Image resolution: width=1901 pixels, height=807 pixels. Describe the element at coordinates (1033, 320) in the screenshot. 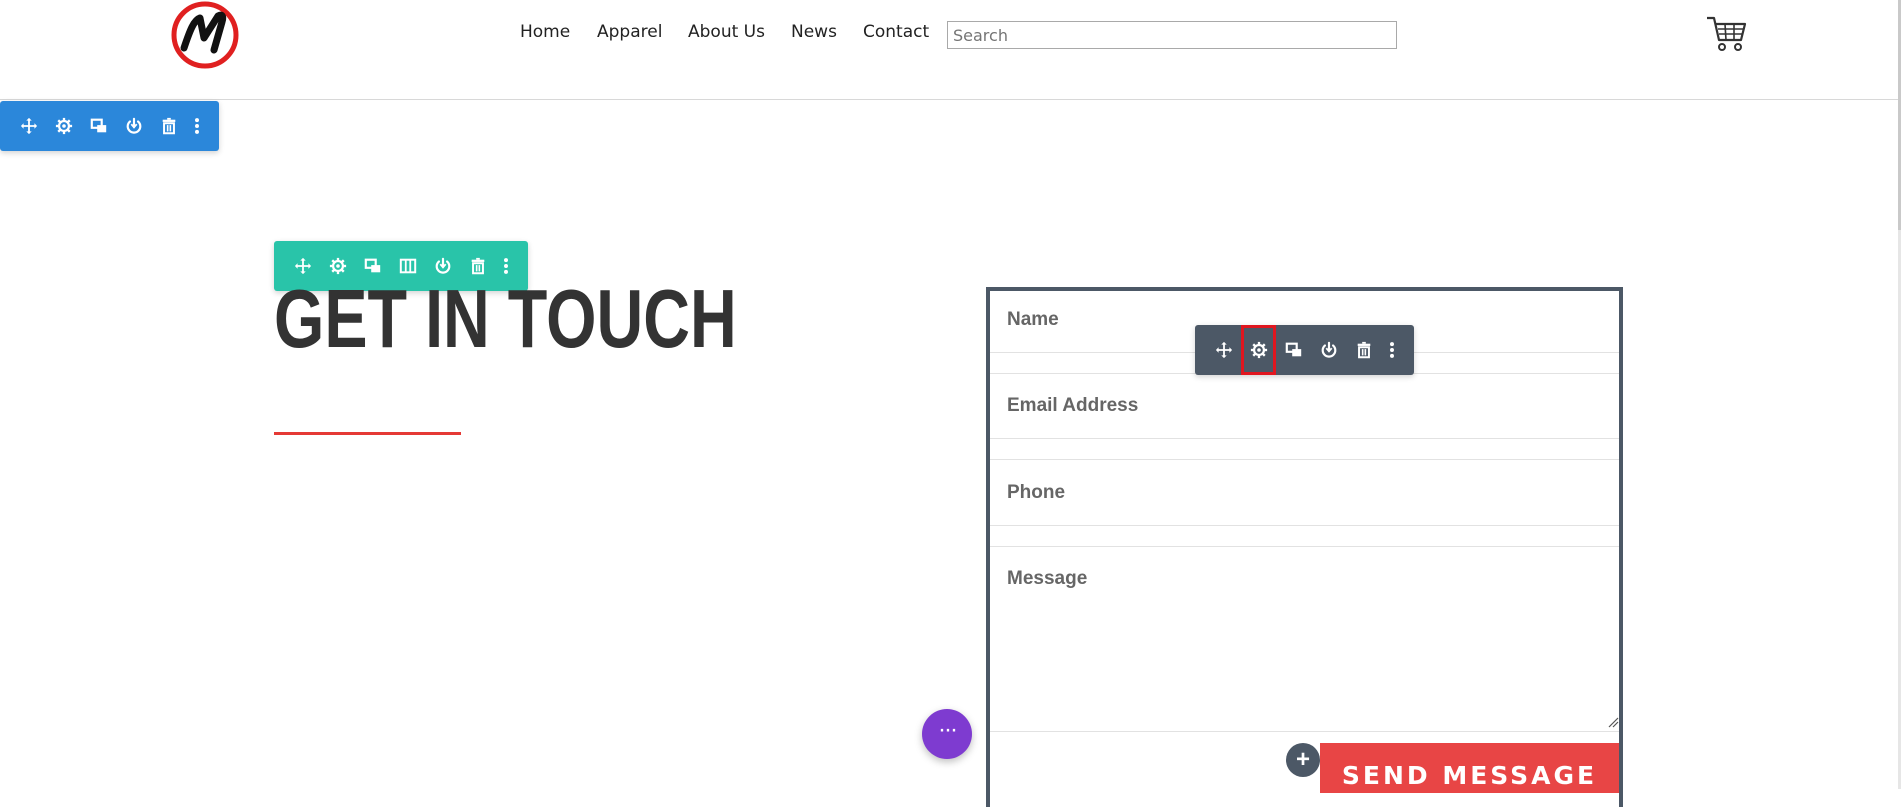

I see `name-field: Name` at that location.